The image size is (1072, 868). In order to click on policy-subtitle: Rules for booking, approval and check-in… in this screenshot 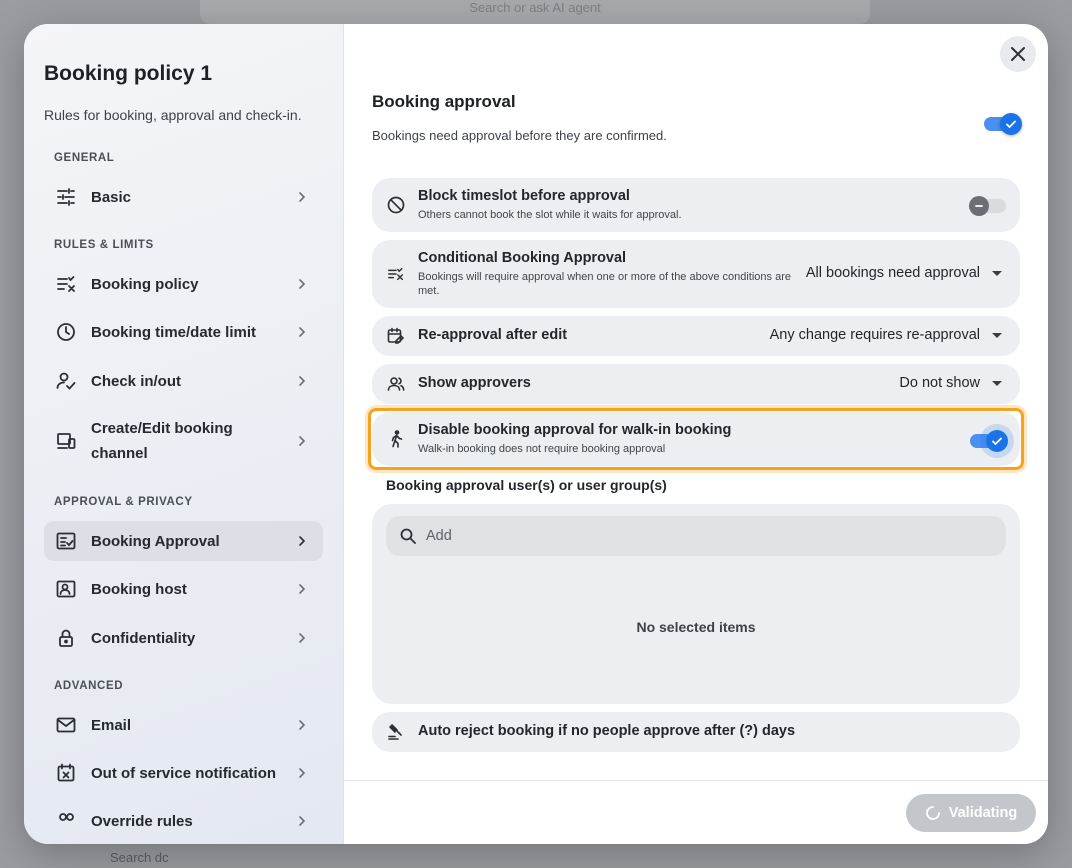, I will do `click(173, 115)`.